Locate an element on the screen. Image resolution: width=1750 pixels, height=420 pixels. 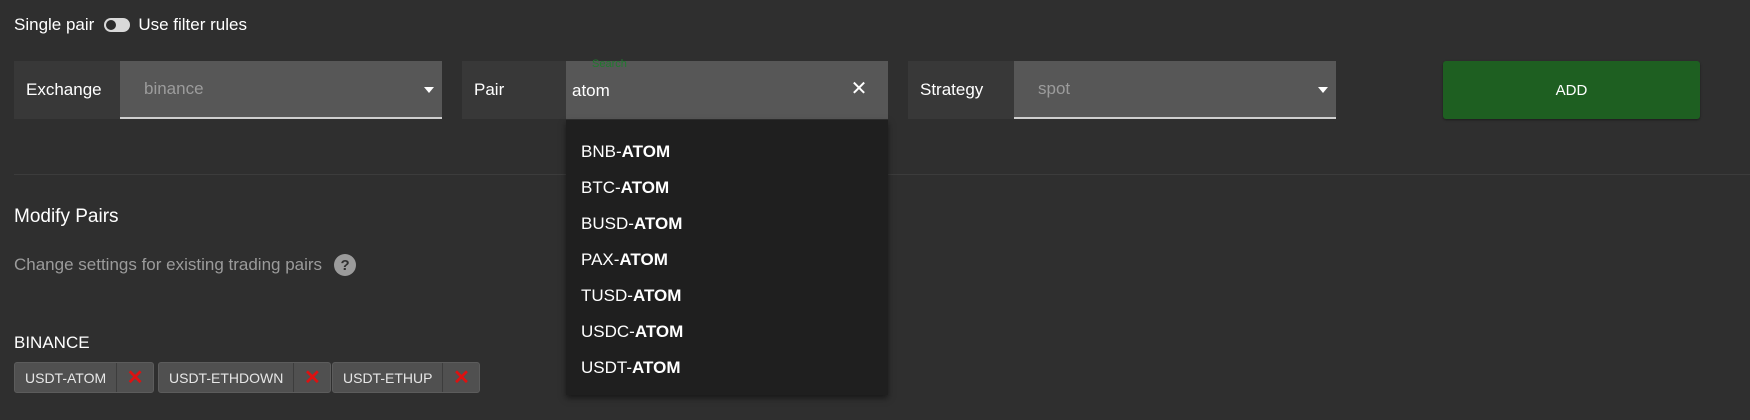
suggestion-item: BUSD-ATOM is located at coordinates (631, 224).